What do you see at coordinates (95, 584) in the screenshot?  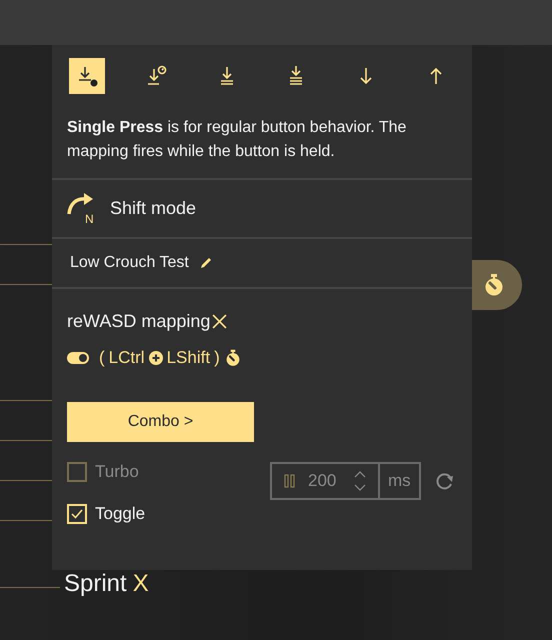 I see `mapping-label: Sprint` at bounding box center [95, 584].